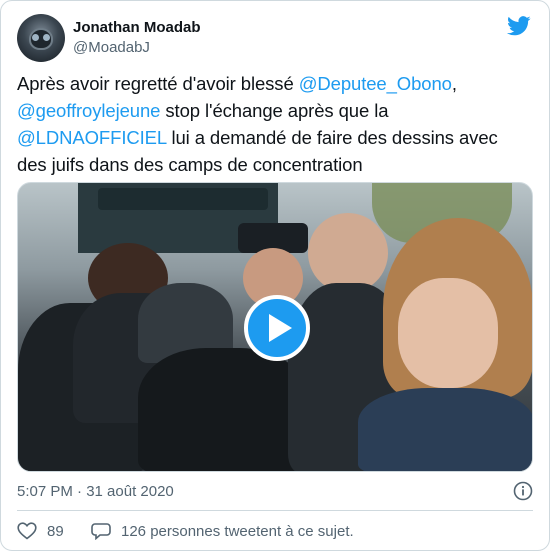 This screenshot has height=551, width=550. I want to click on divider, so click(275, 510).